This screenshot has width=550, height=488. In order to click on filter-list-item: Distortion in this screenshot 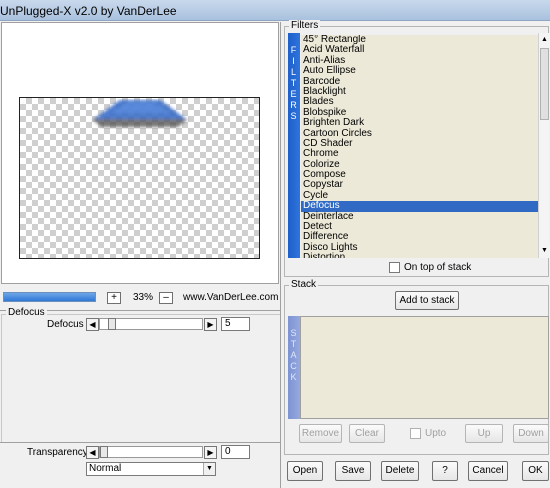, I will do `click(419, 255)`.